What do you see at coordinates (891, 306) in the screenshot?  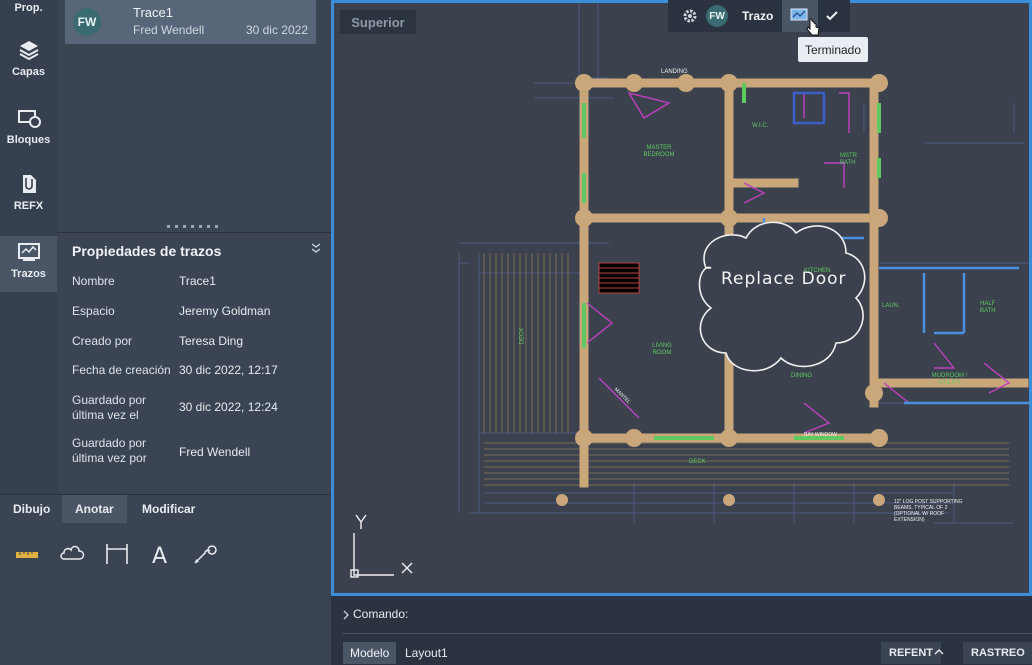 I see `plan-label: LAUN.` at bounding box center [891, 306].